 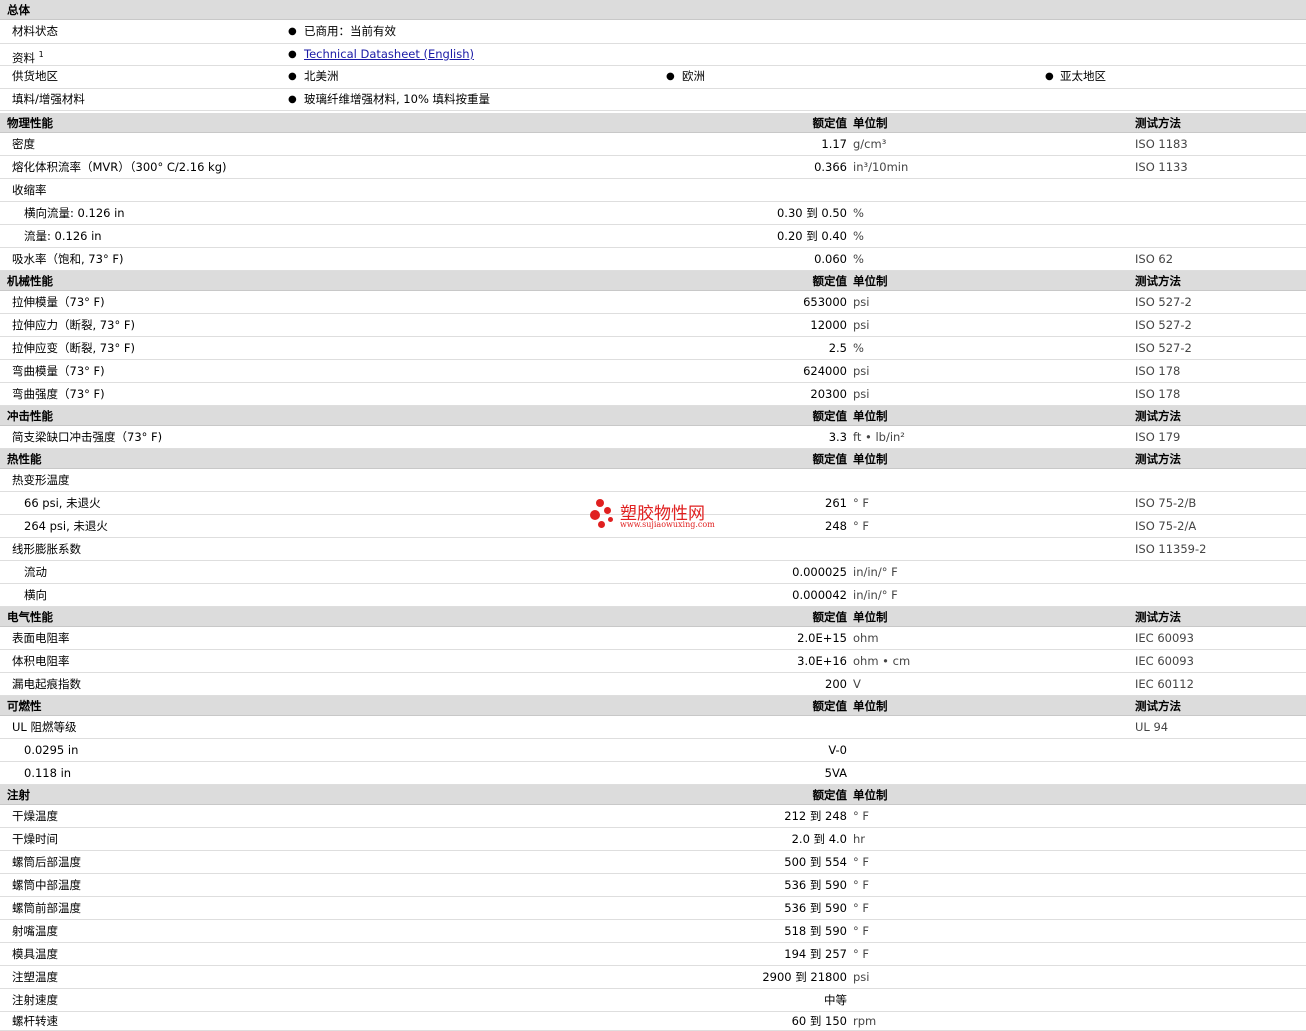 What do you see at coordinates (1164, 638) in the screenshot?
I see `test-method: IEC 60093` at bounding box center [1164, 638].